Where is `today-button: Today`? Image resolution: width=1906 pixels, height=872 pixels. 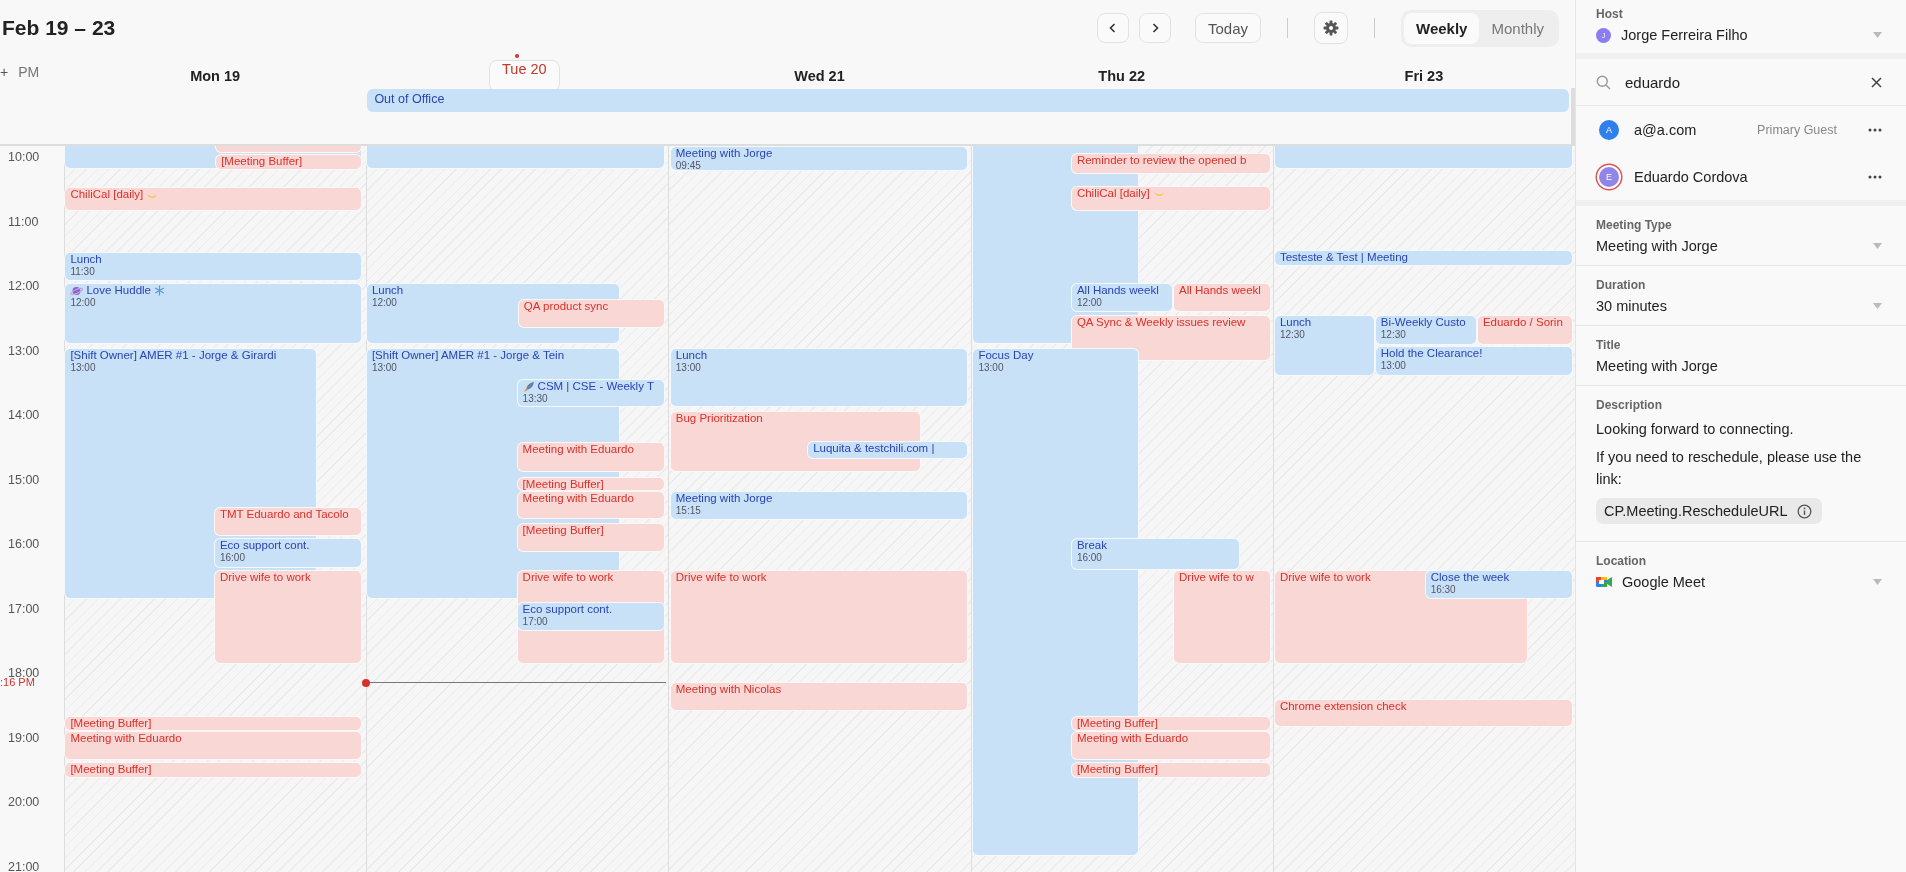 today-button: Today is located at coordinates (1228, 28).